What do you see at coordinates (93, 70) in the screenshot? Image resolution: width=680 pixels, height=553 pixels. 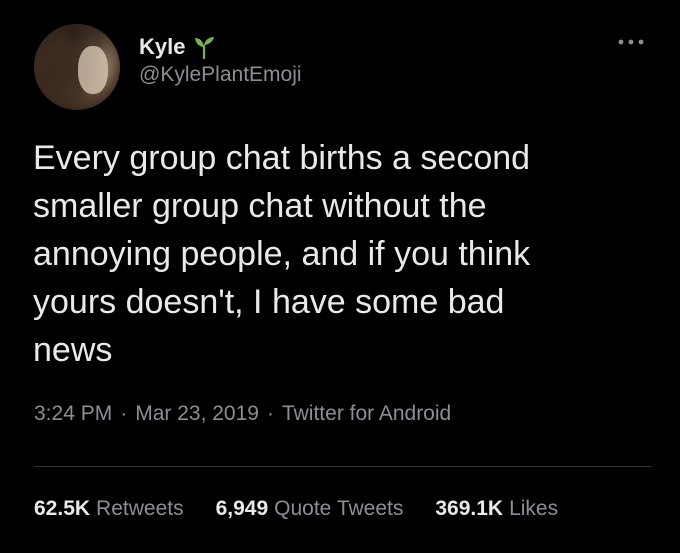 I see `avatar-face` at bounding box center [93, 70].